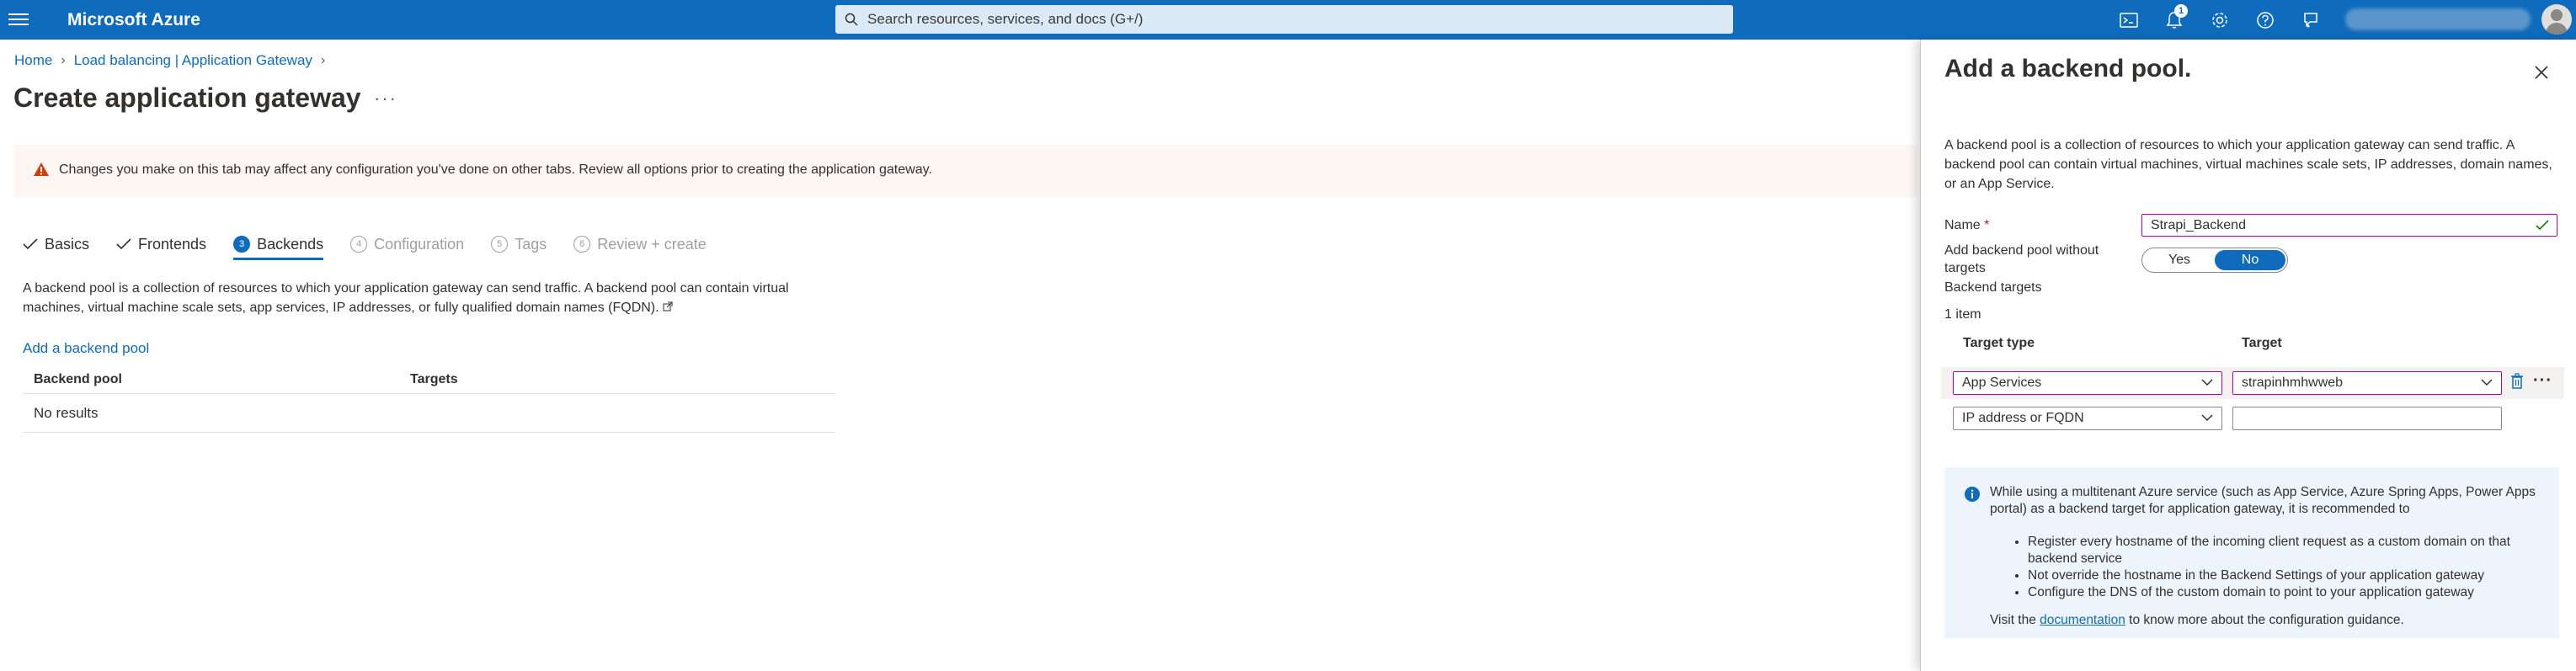 The height and width of the screenshot is (671, 2576). I want to click on name-field, so click(2349, 225).